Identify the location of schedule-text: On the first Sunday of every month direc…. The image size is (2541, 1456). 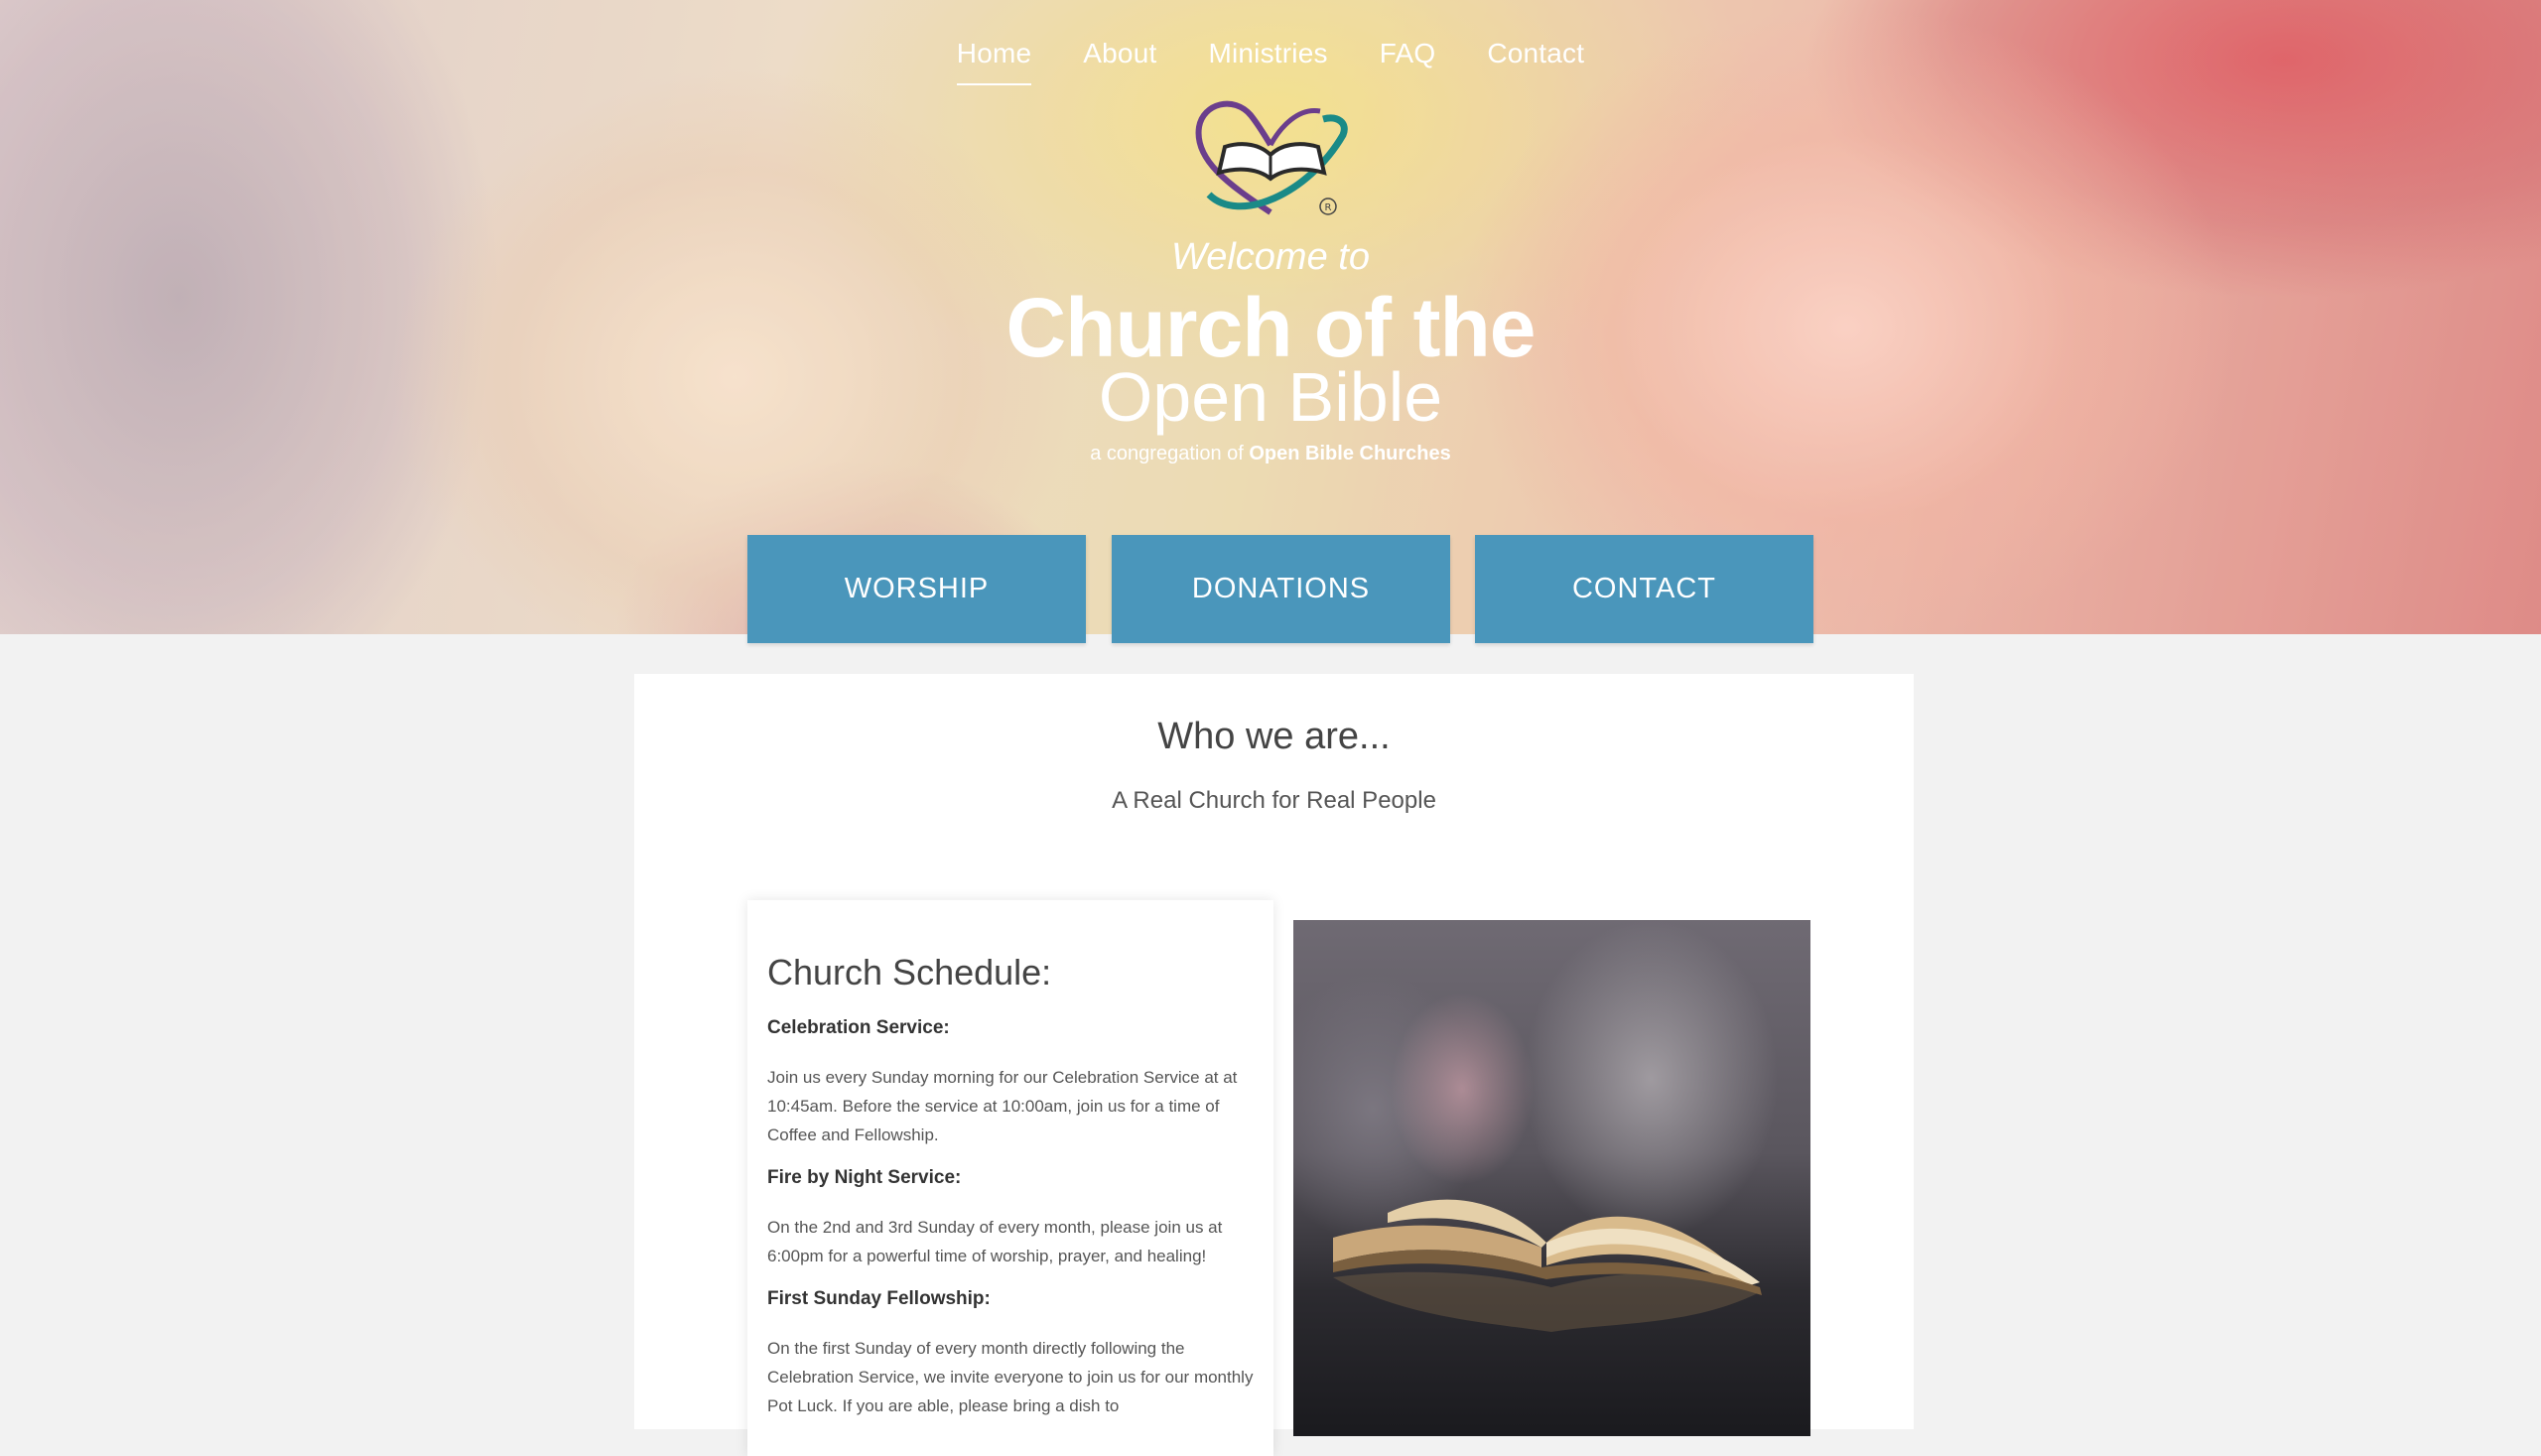
(1010, 1377).